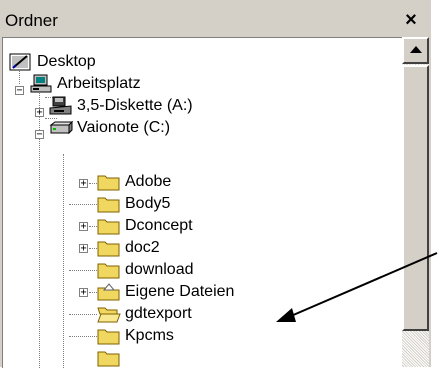  I want to click on computer-icon, so click(41, 83).